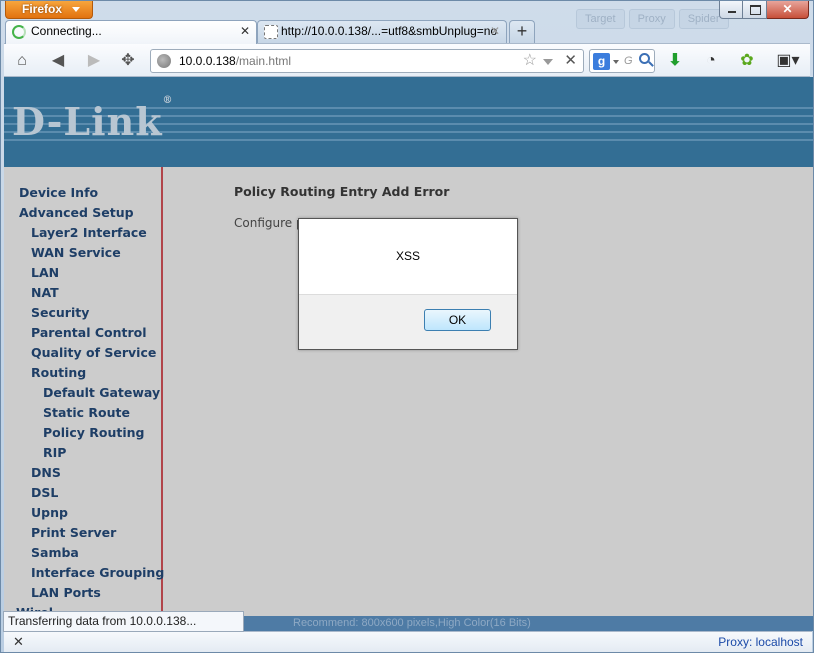 The width and height of the screenshot is (814, 653). I want to click on firefox-menu-label: Firefox, so click(42, 9).